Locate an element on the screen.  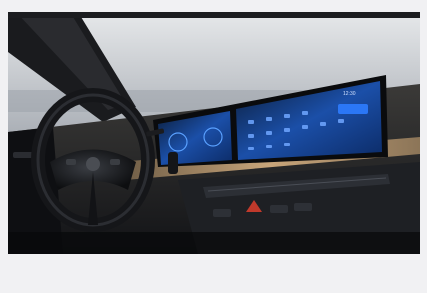
stalk is located at coordinates (173, 163).